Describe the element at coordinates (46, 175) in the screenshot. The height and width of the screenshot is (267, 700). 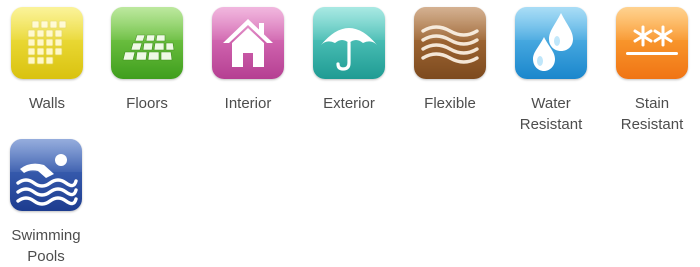
I see `swimmer-icon` at that location.